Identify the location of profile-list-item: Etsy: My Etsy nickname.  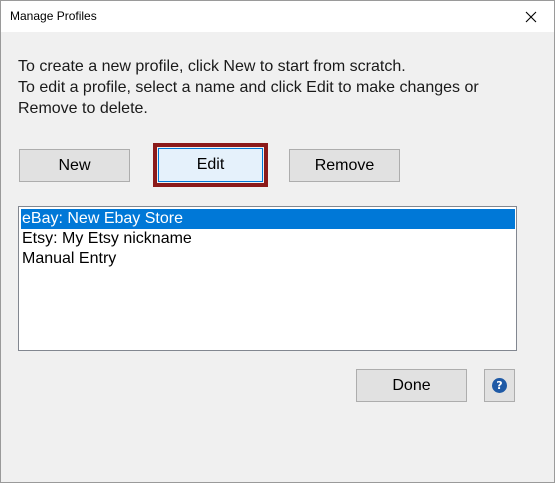
(268, 239).